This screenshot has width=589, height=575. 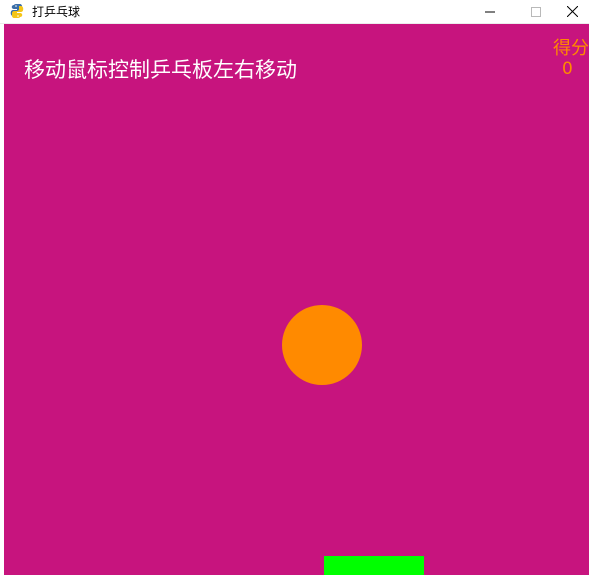 What do you see at coordinates (374, 565) in the screenshot?
I see `paddle` at bounding box center [374, 565].